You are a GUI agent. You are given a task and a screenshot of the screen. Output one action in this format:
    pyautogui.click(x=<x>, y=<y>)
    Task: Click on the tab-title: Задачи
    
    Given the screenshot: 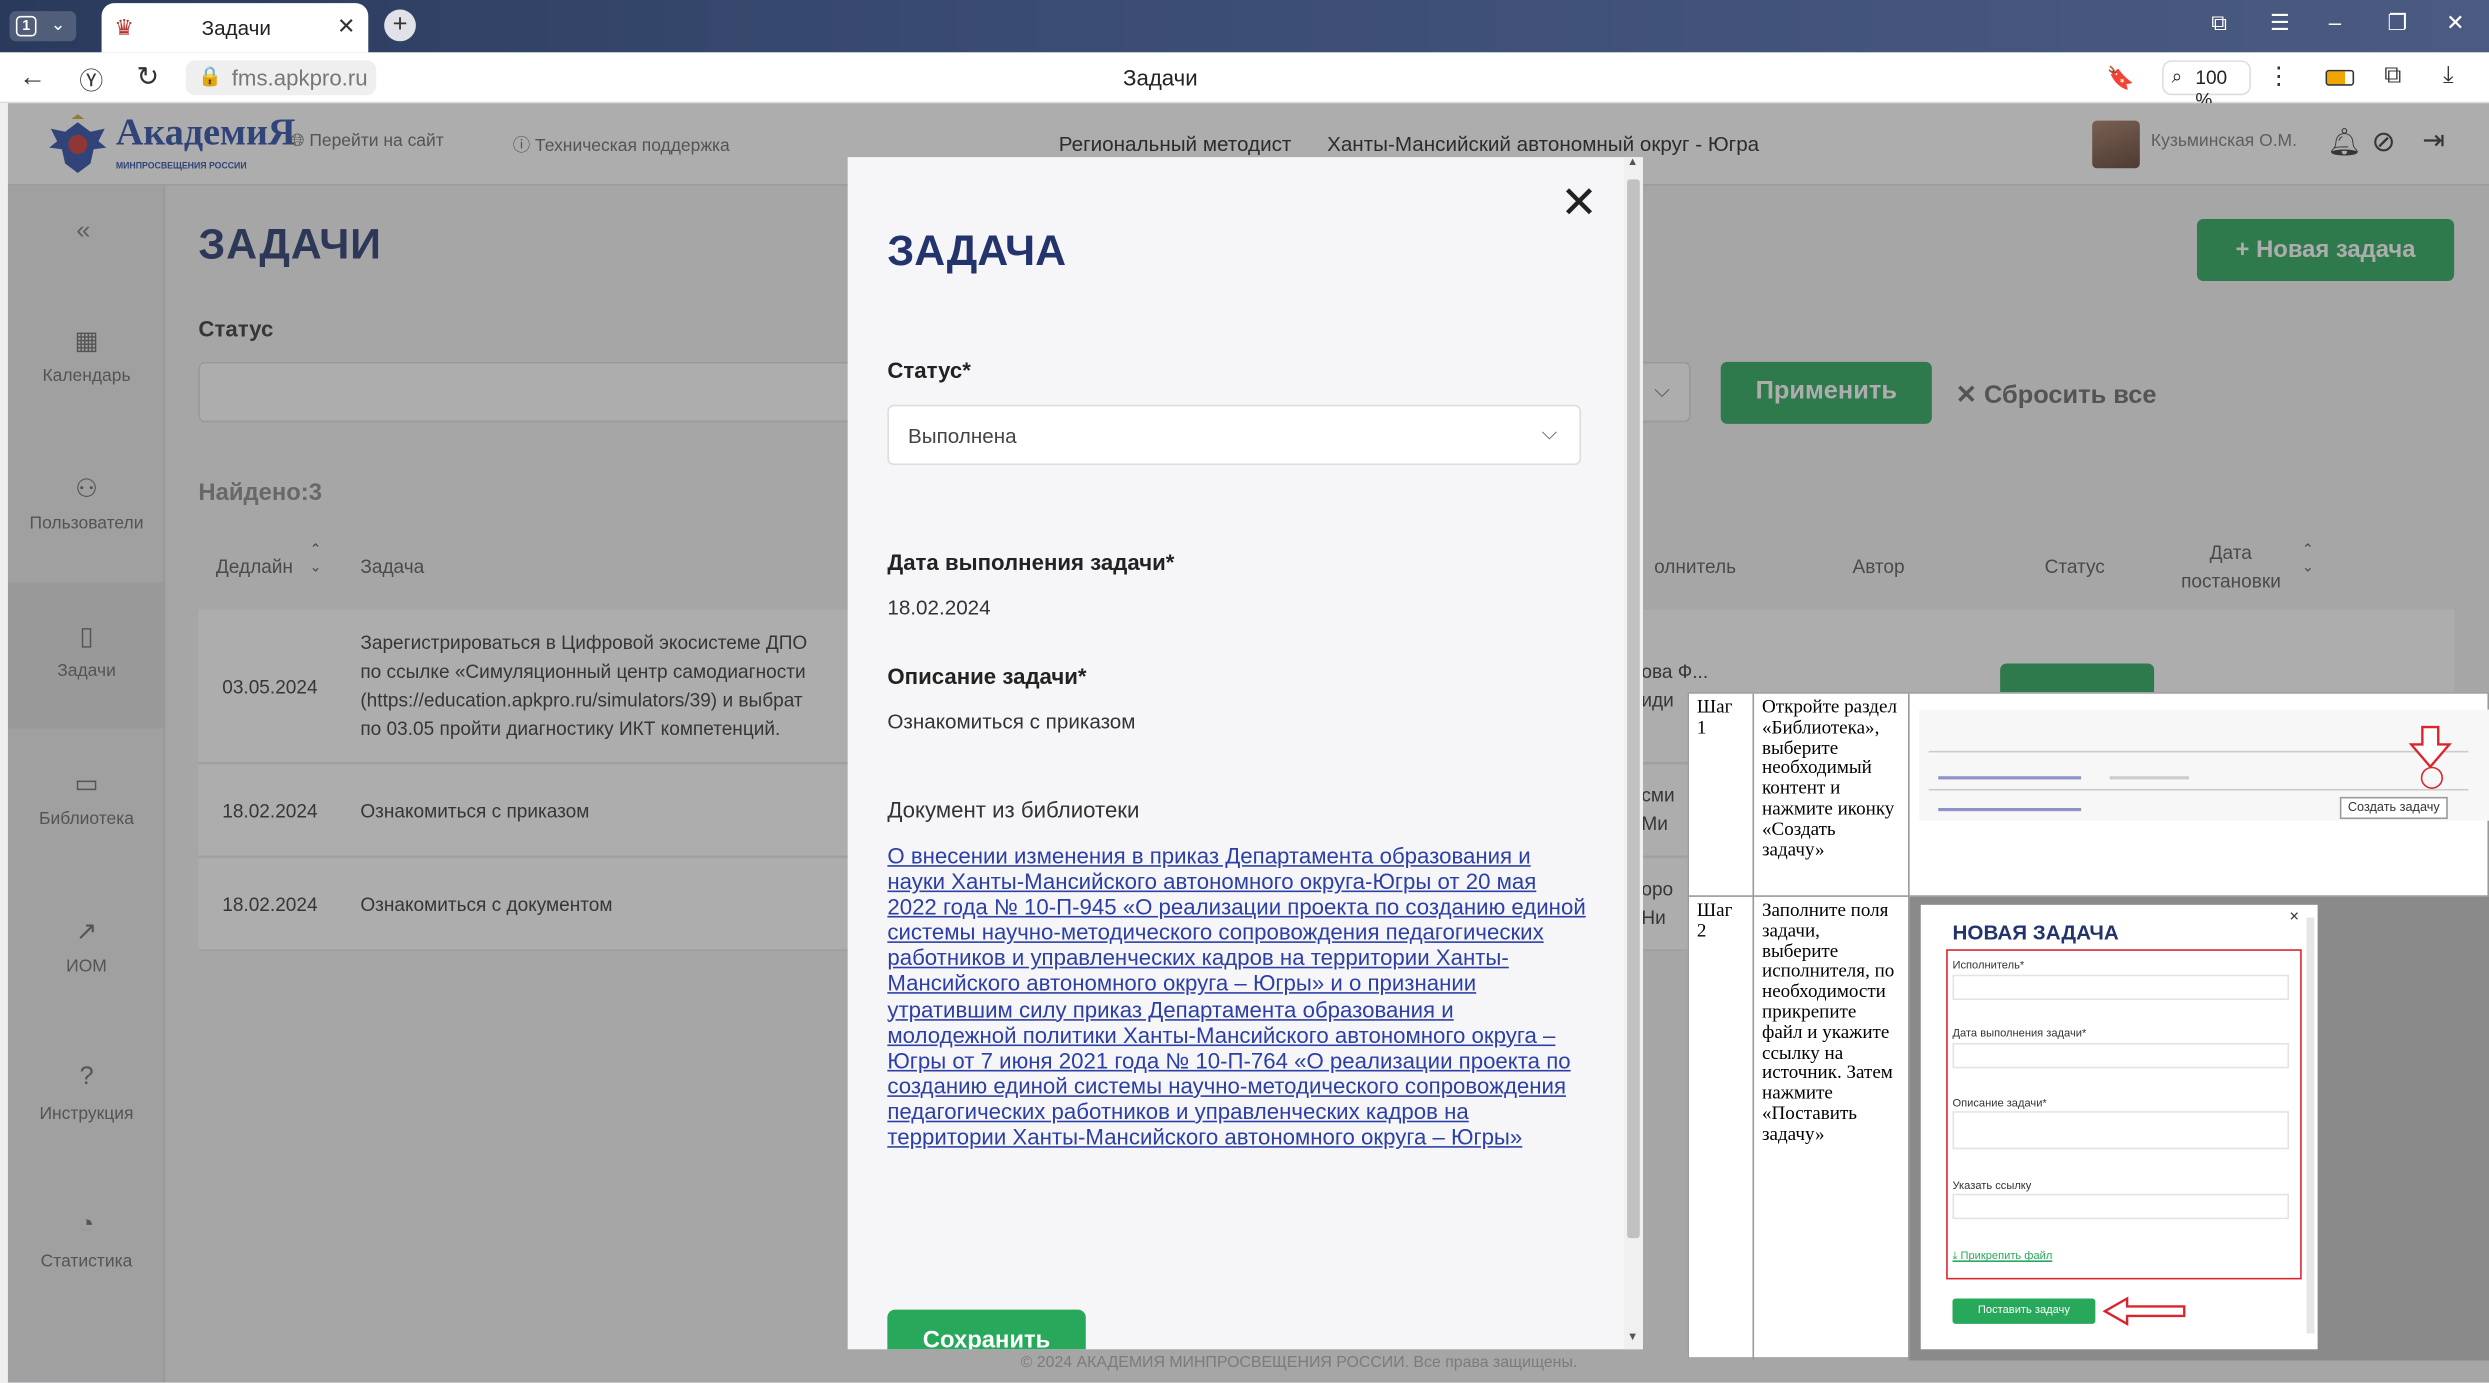 What is the action you would take?
    pyautogui.click(x=236, y=27)
    